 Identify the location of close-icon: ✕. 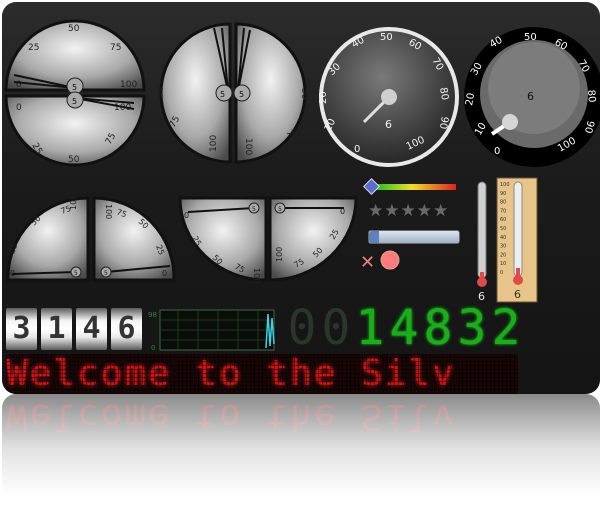
(367, 262).